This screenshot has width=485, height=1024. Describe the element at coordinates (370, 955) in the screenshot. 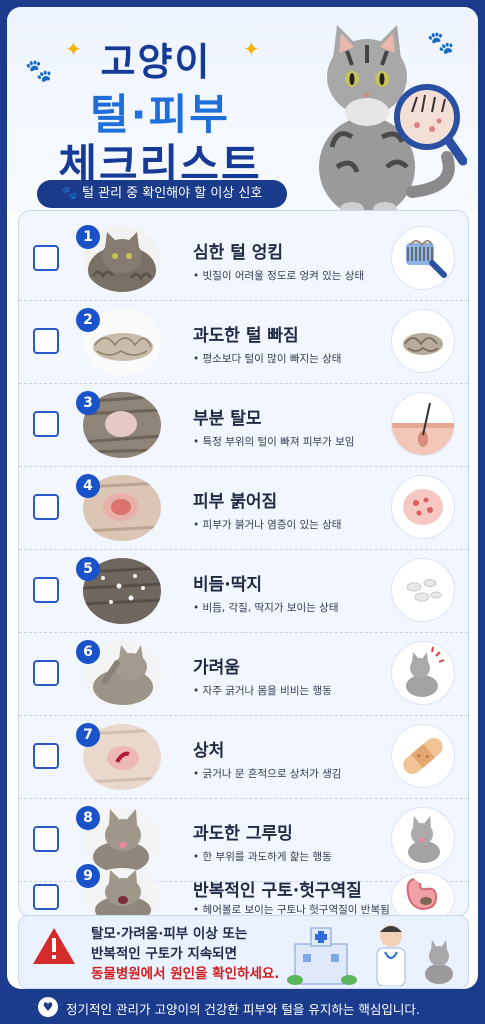

I see `hospital-vet-cat-illustration` at that location.